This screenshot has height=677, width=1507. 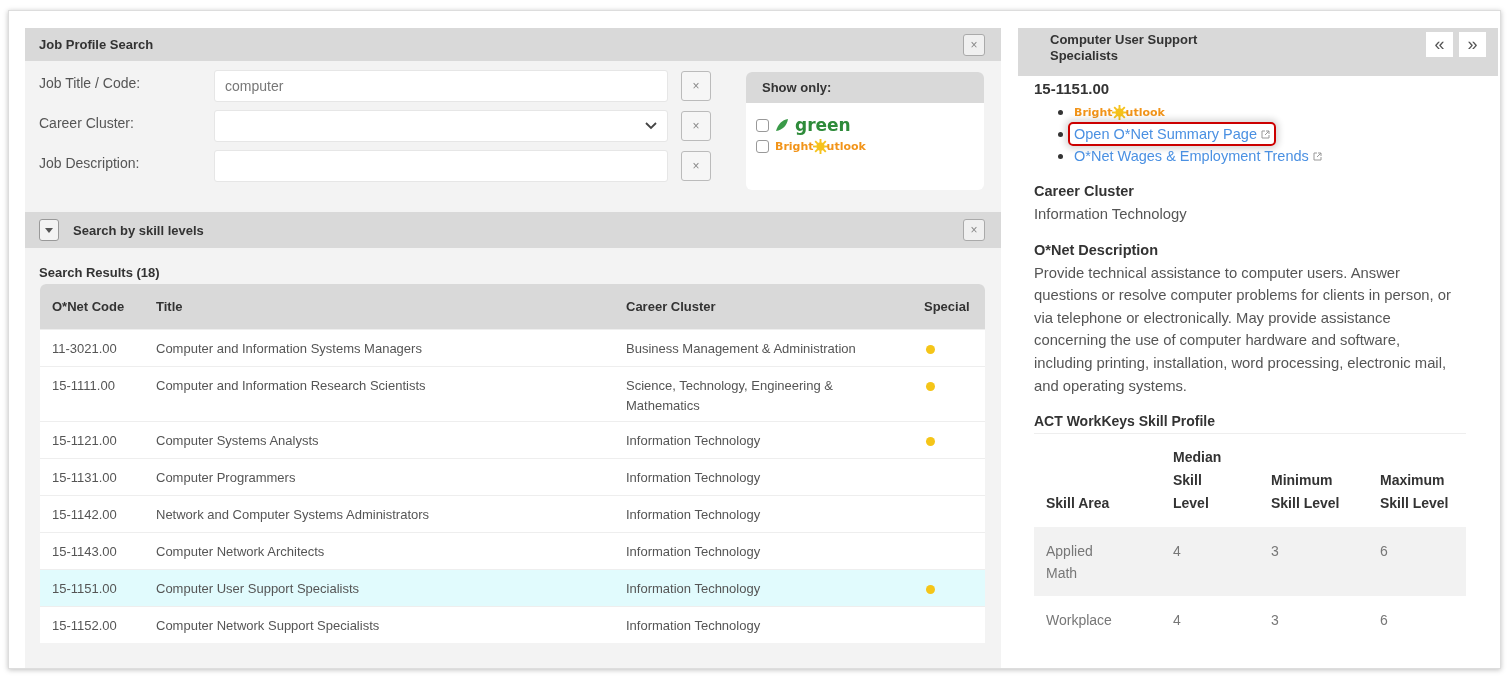 What do you see at coordinates (139, 230) in the screenshot?
I see `section-title: Search by skill levels` at bounding box center [139, 230].